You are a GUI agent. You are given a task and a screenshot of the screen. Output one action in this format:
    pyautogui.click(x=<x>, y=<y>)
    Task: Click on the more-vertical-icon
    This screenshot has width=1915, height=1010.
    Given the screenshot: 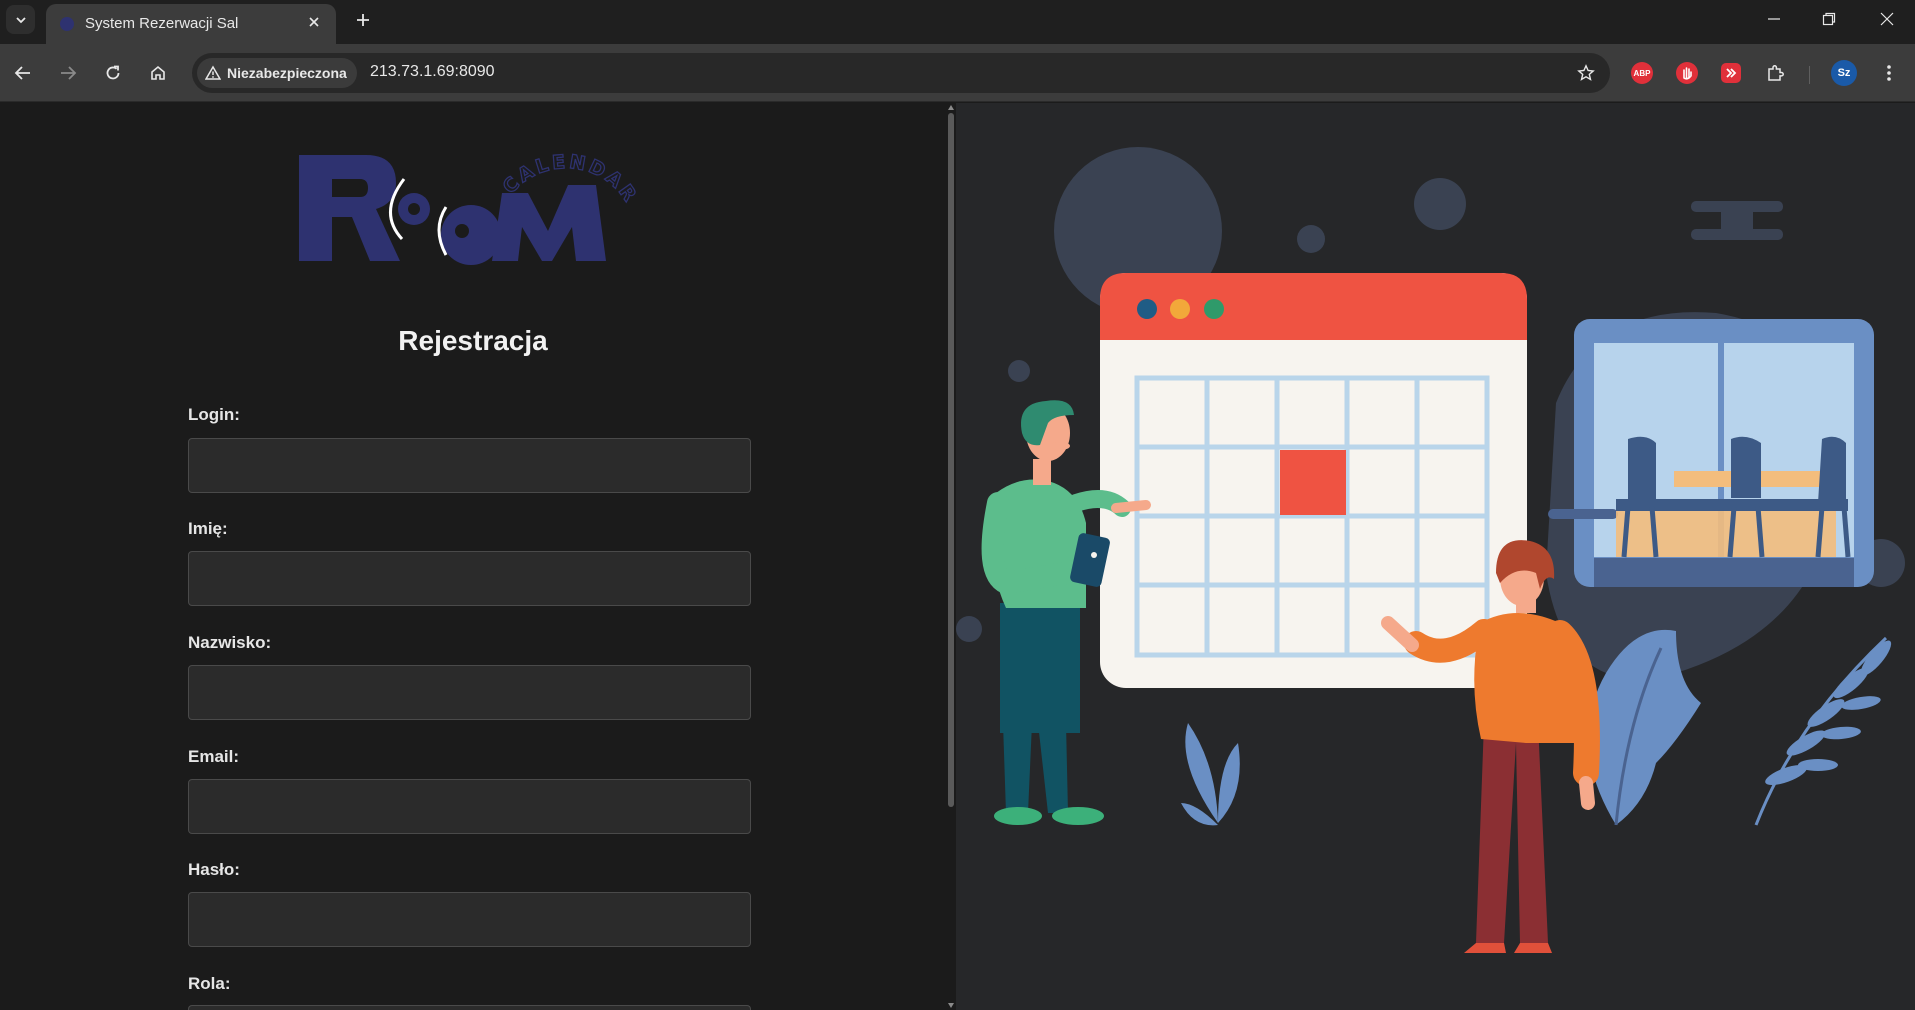 What is the action you would take?
    pyautogui.click(x=1889, y=73)
    